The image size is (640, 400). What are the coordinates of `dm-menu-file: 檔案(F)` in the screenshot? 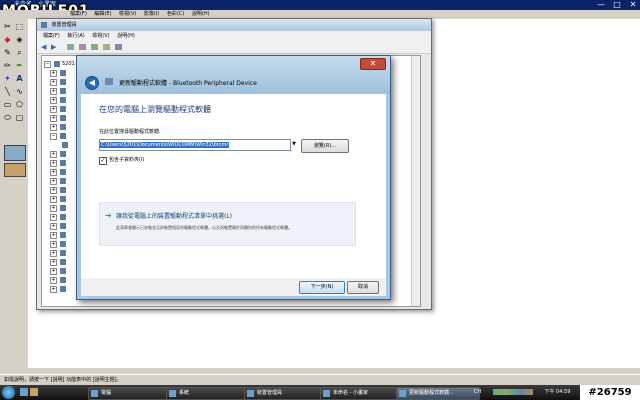 It's located at (51, 36).